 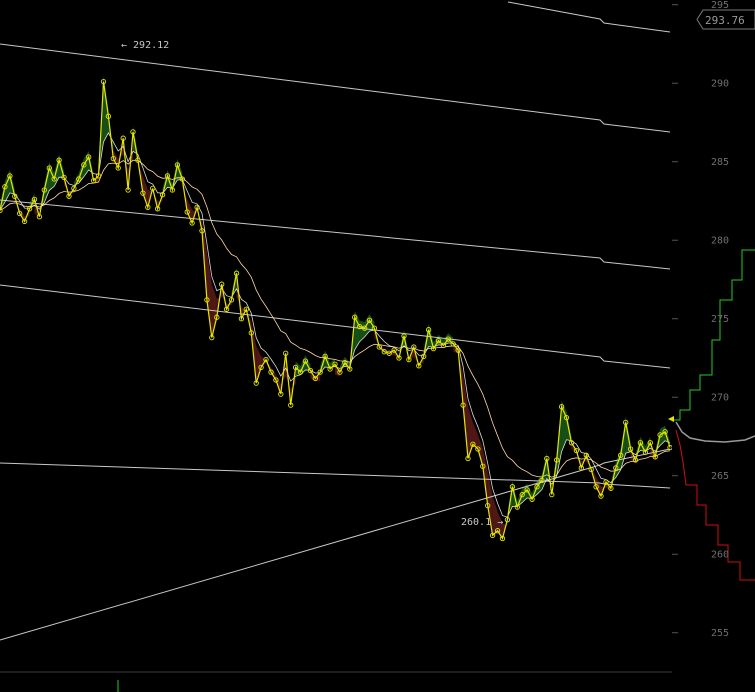 I want to click on channel-line-middle-upper, so click(x=335, y=234).